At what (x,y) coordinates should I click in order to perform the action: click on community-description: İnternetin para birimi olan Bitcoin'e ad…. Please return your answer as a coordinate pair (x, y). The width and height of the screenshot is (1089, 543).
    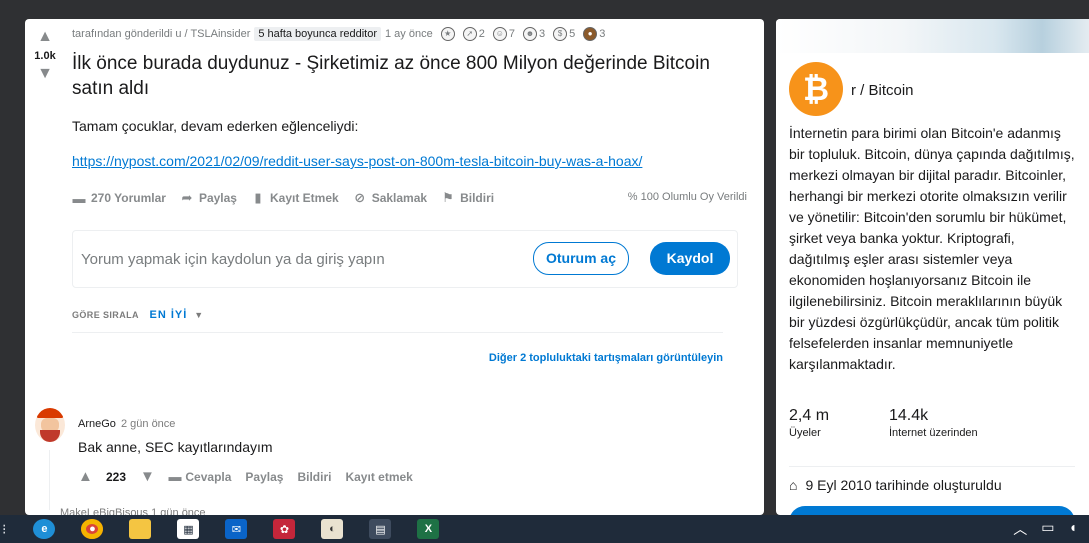
    Looking at the image, I should click on (932, 248).